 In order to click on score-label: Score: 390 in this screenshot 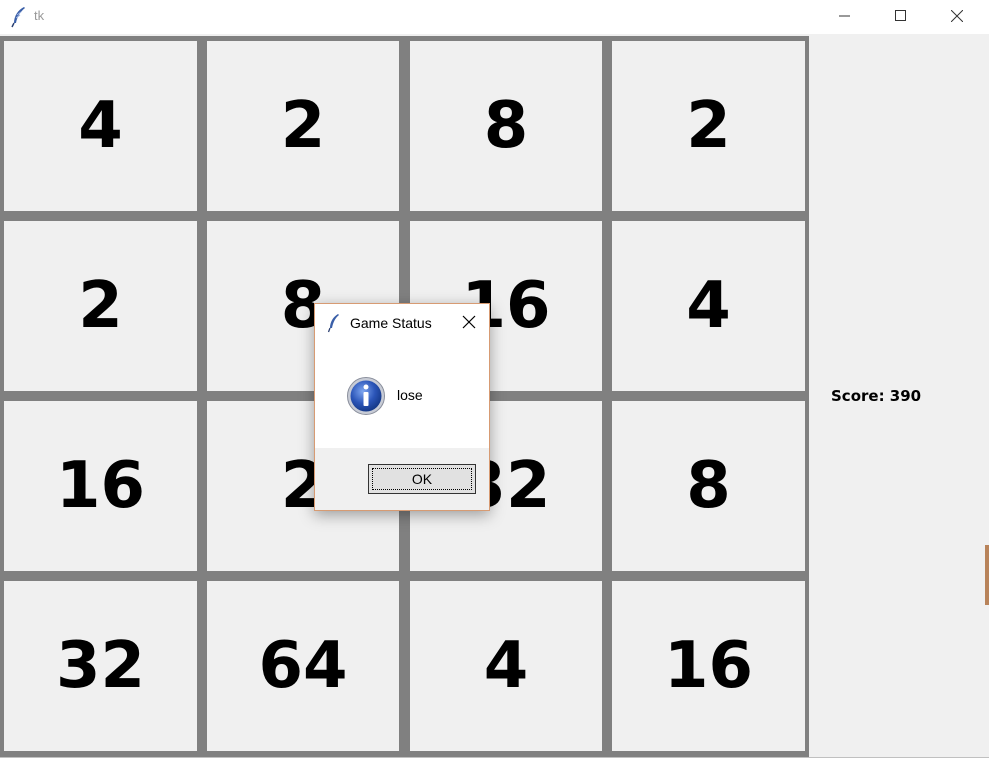, I will do `click(876, 396)`.